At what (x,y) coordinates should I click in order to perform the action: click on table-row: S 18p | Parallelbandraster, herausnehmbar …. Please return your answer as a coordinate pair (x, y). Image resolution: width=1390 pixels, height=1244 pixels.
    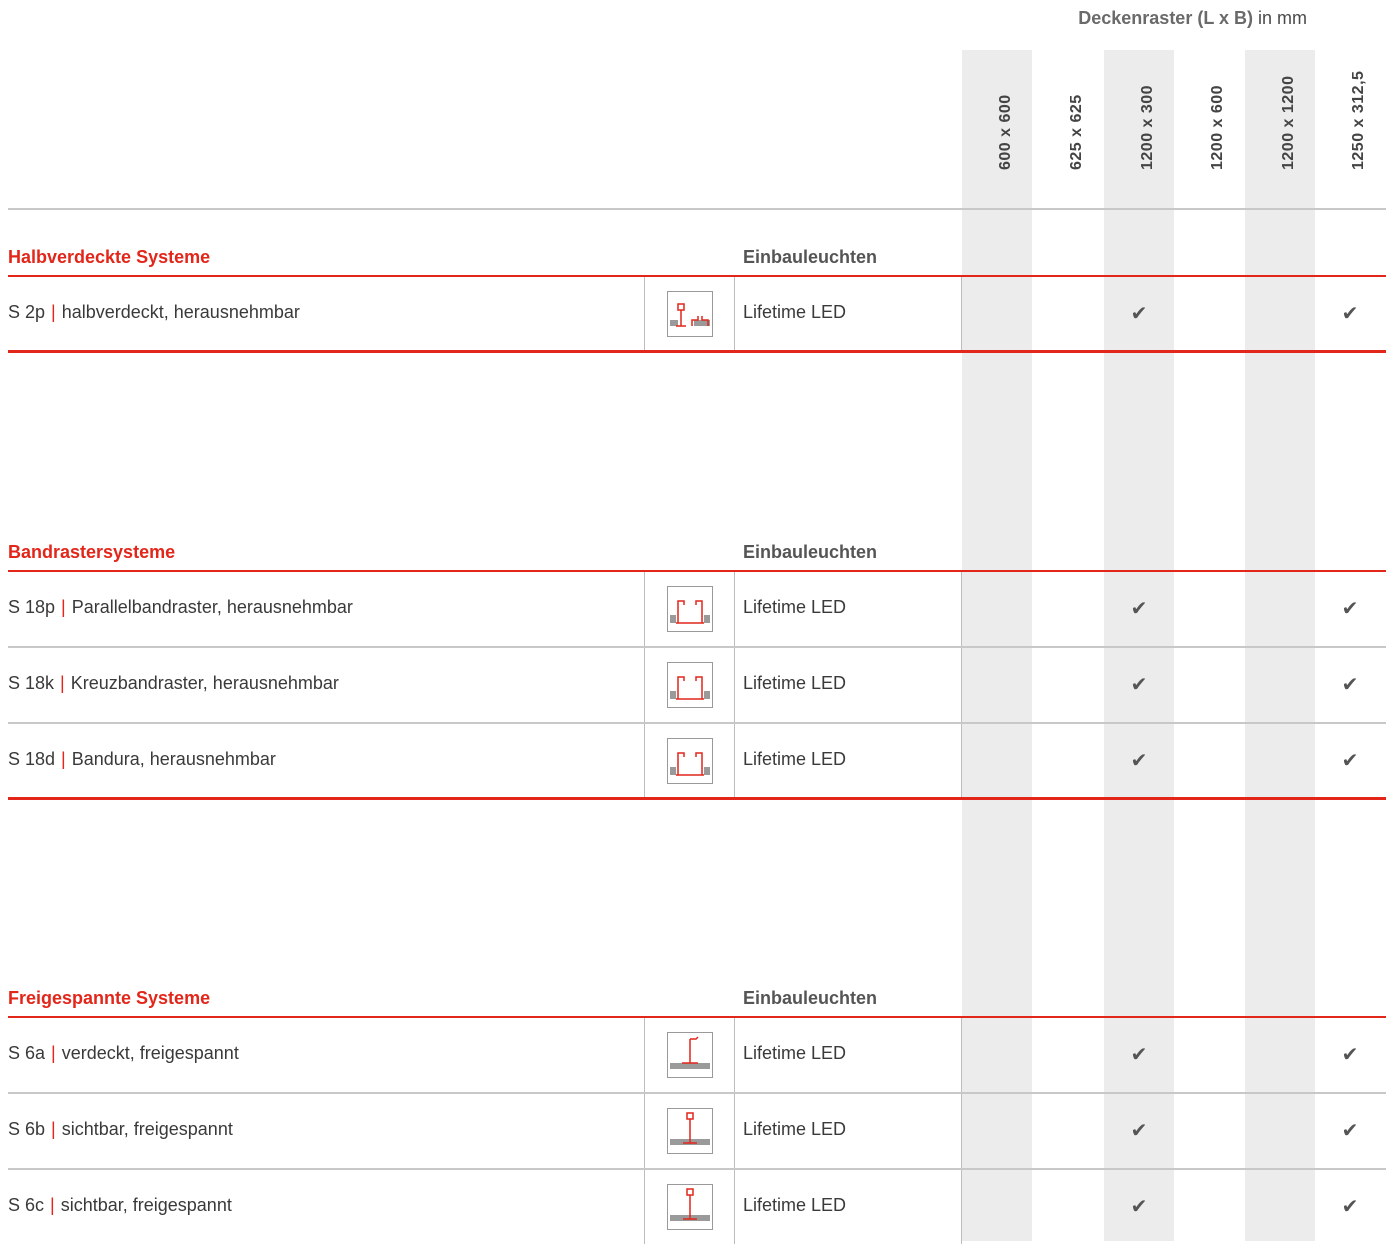
    Looking at the image, I should click on (695, 609).